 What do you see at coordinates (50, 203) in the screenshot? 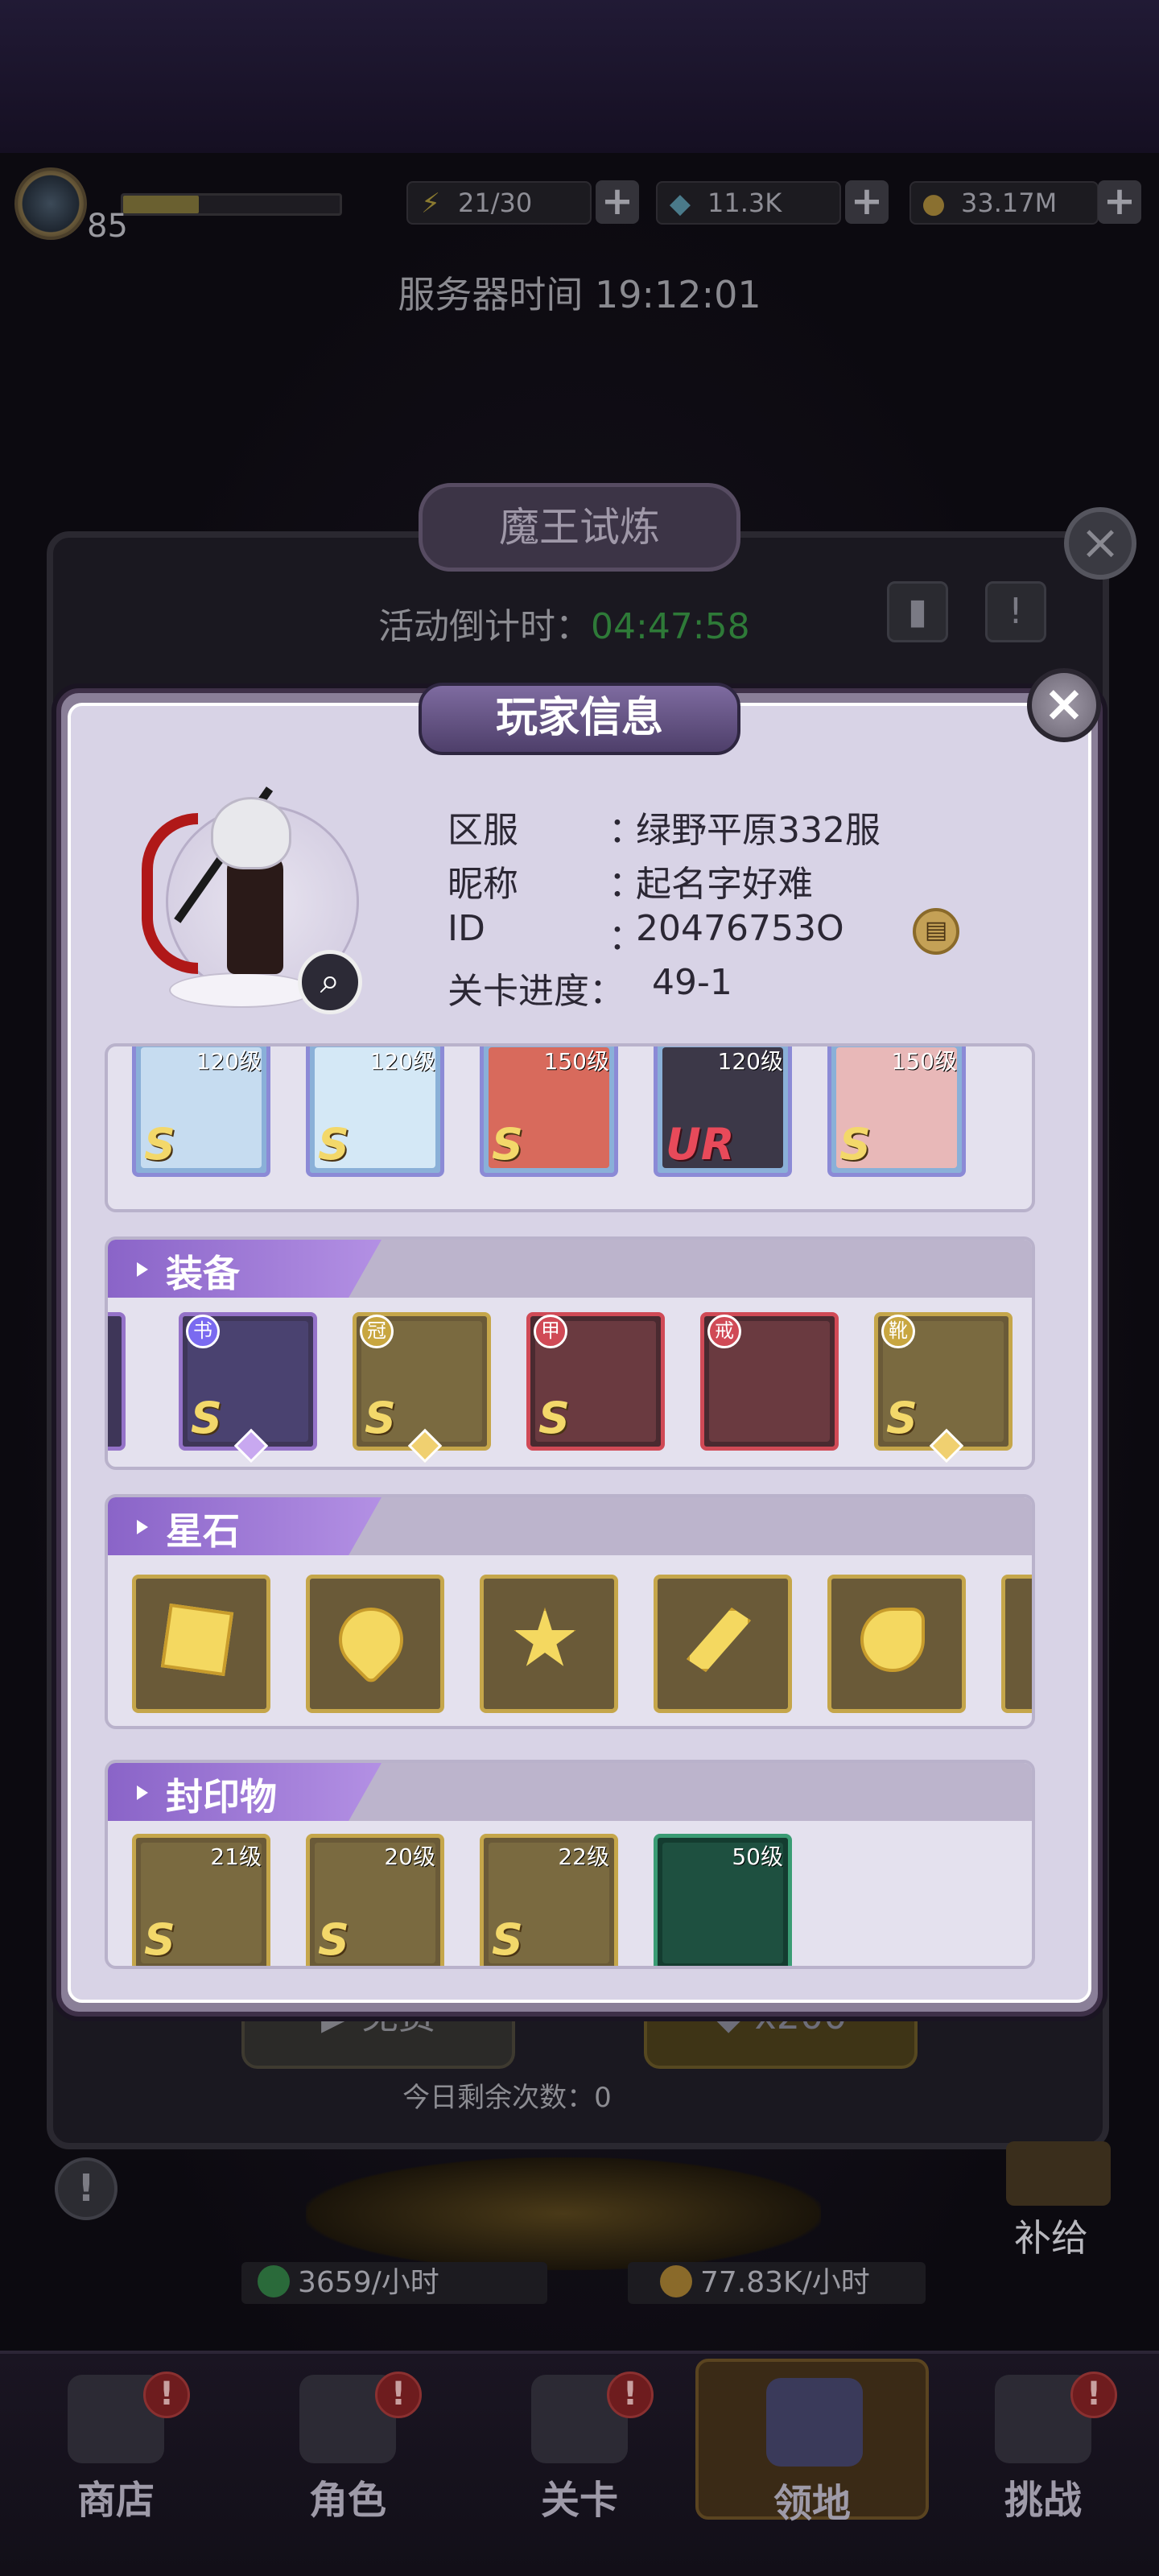
I see `level-emblem-icon` at bounding box center [50, 203].